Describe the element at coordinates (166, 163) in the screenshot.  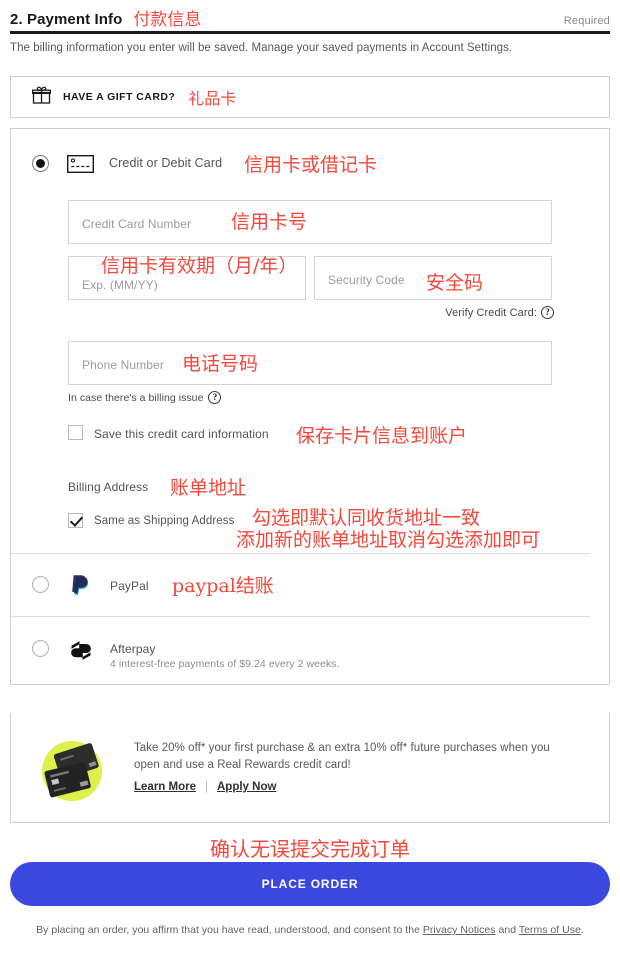
I see `credit-card-label: Credit or Debit Card` at that location.